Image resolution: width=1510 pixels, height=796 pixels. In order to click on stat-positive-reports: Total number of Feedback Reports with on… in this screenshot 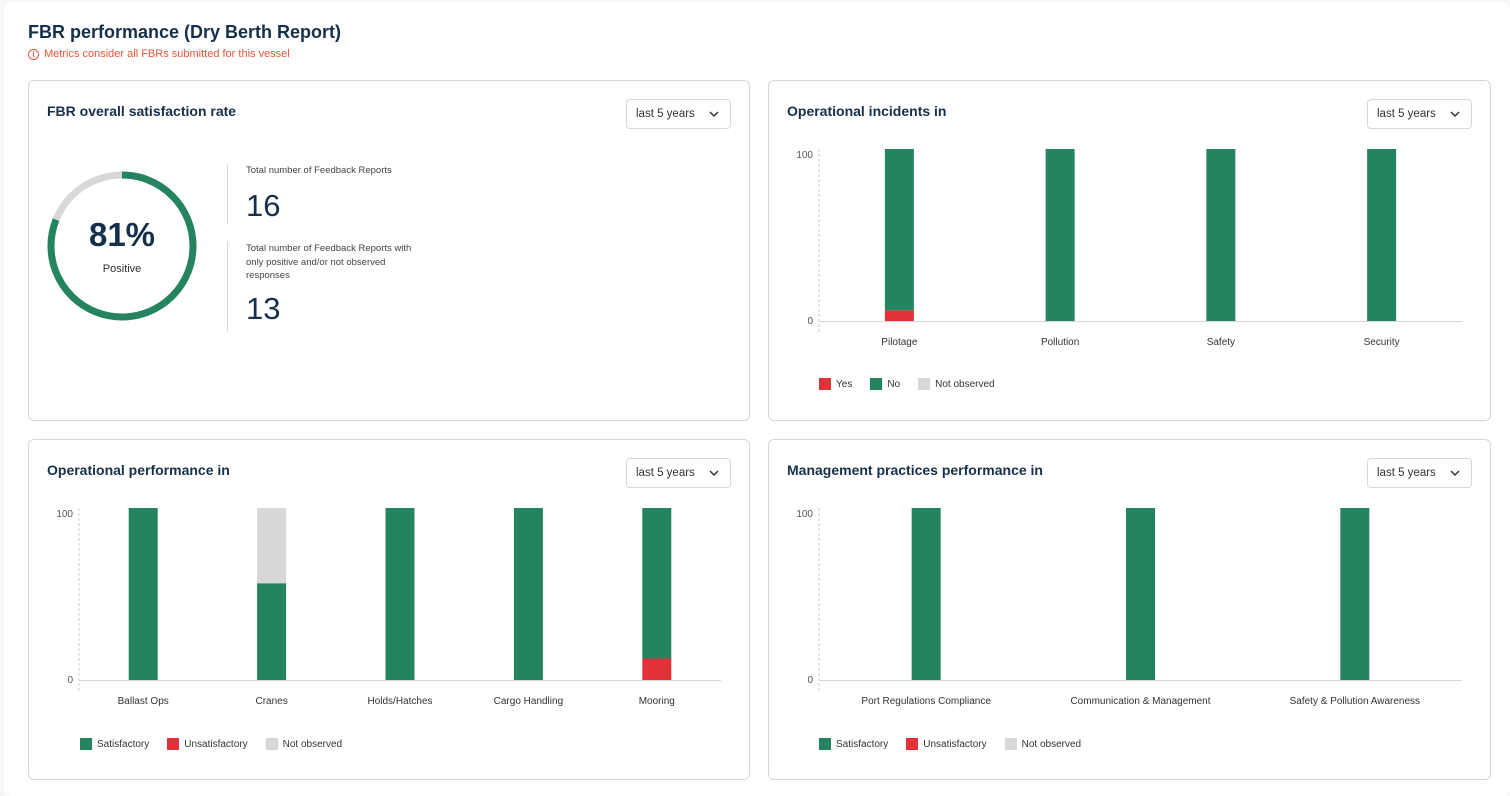, I will do `click(321, 287)`.